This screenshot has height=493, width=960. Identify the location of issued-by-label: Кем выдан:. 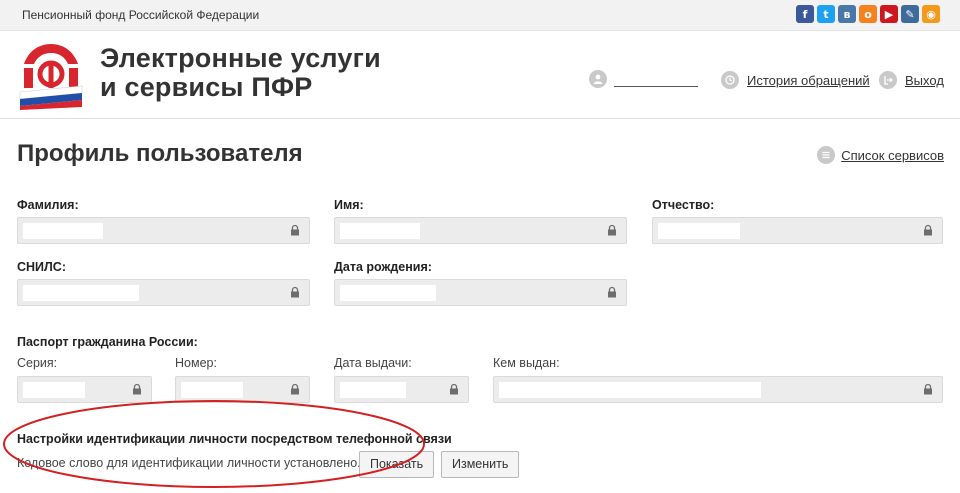
(526, 363).